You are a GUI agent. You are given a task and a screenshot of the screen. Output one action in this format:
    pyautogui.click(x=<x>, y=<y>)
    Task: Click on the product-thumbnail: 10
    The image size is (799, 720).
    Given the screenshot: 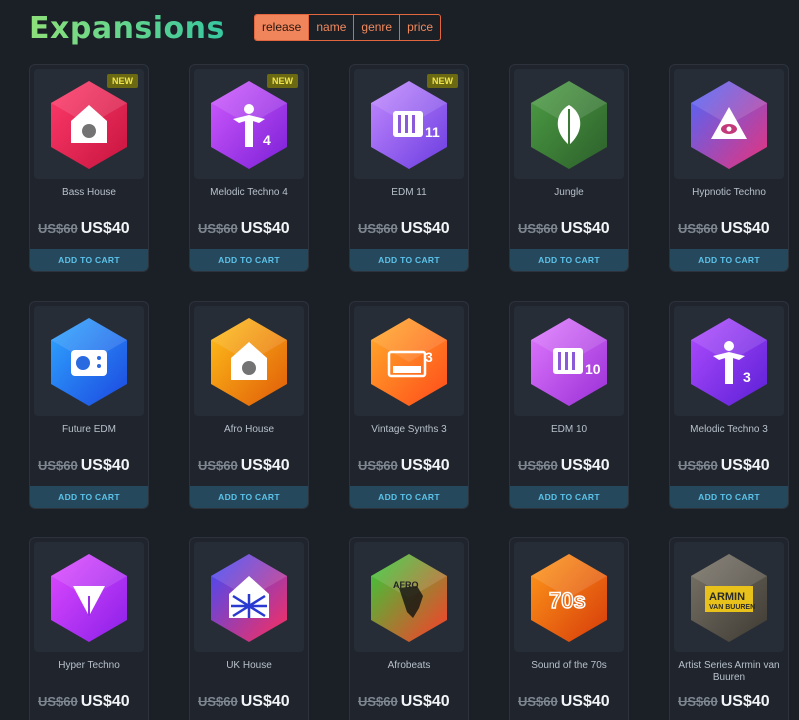 What is the action you would take?
    pyautogui.click(x=569, y=361)
    